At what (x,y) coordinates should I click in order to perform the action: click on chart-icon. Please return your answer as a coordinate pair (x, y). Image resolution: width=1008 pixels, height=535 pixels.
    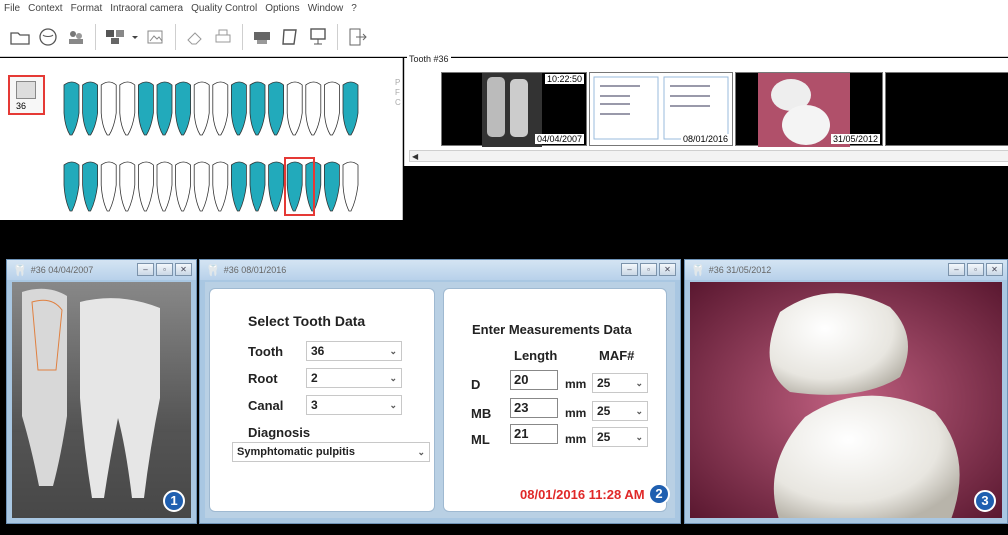
    Looking at the image, I should click on (47, 36).